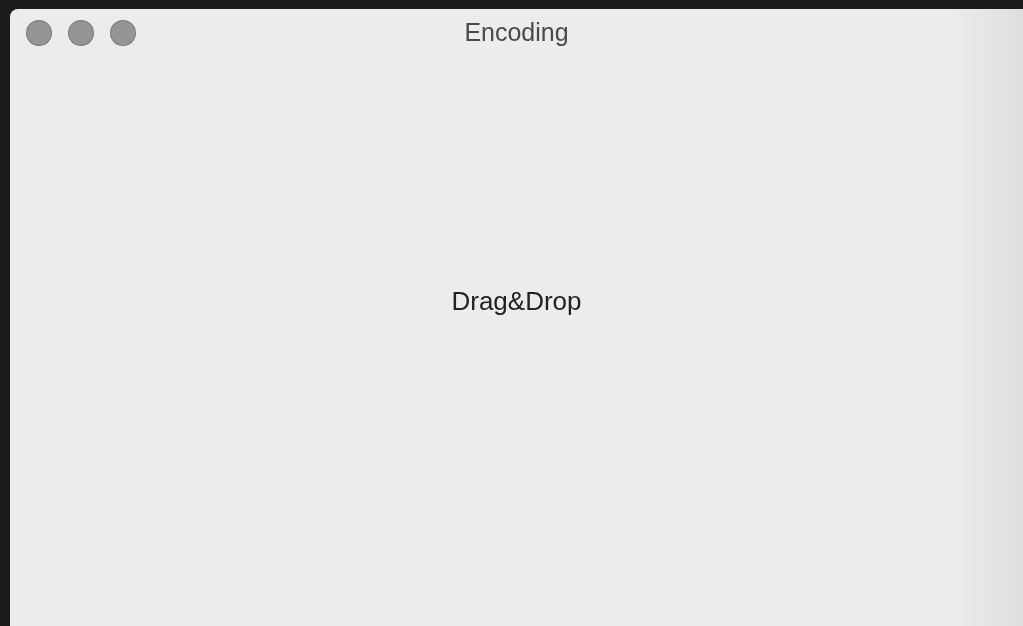 This screenshot has height=626, width=1023. What do you see at coordinates (39, 33) in the screenshot?
I see `close-button` at bounding box center [39, 33].